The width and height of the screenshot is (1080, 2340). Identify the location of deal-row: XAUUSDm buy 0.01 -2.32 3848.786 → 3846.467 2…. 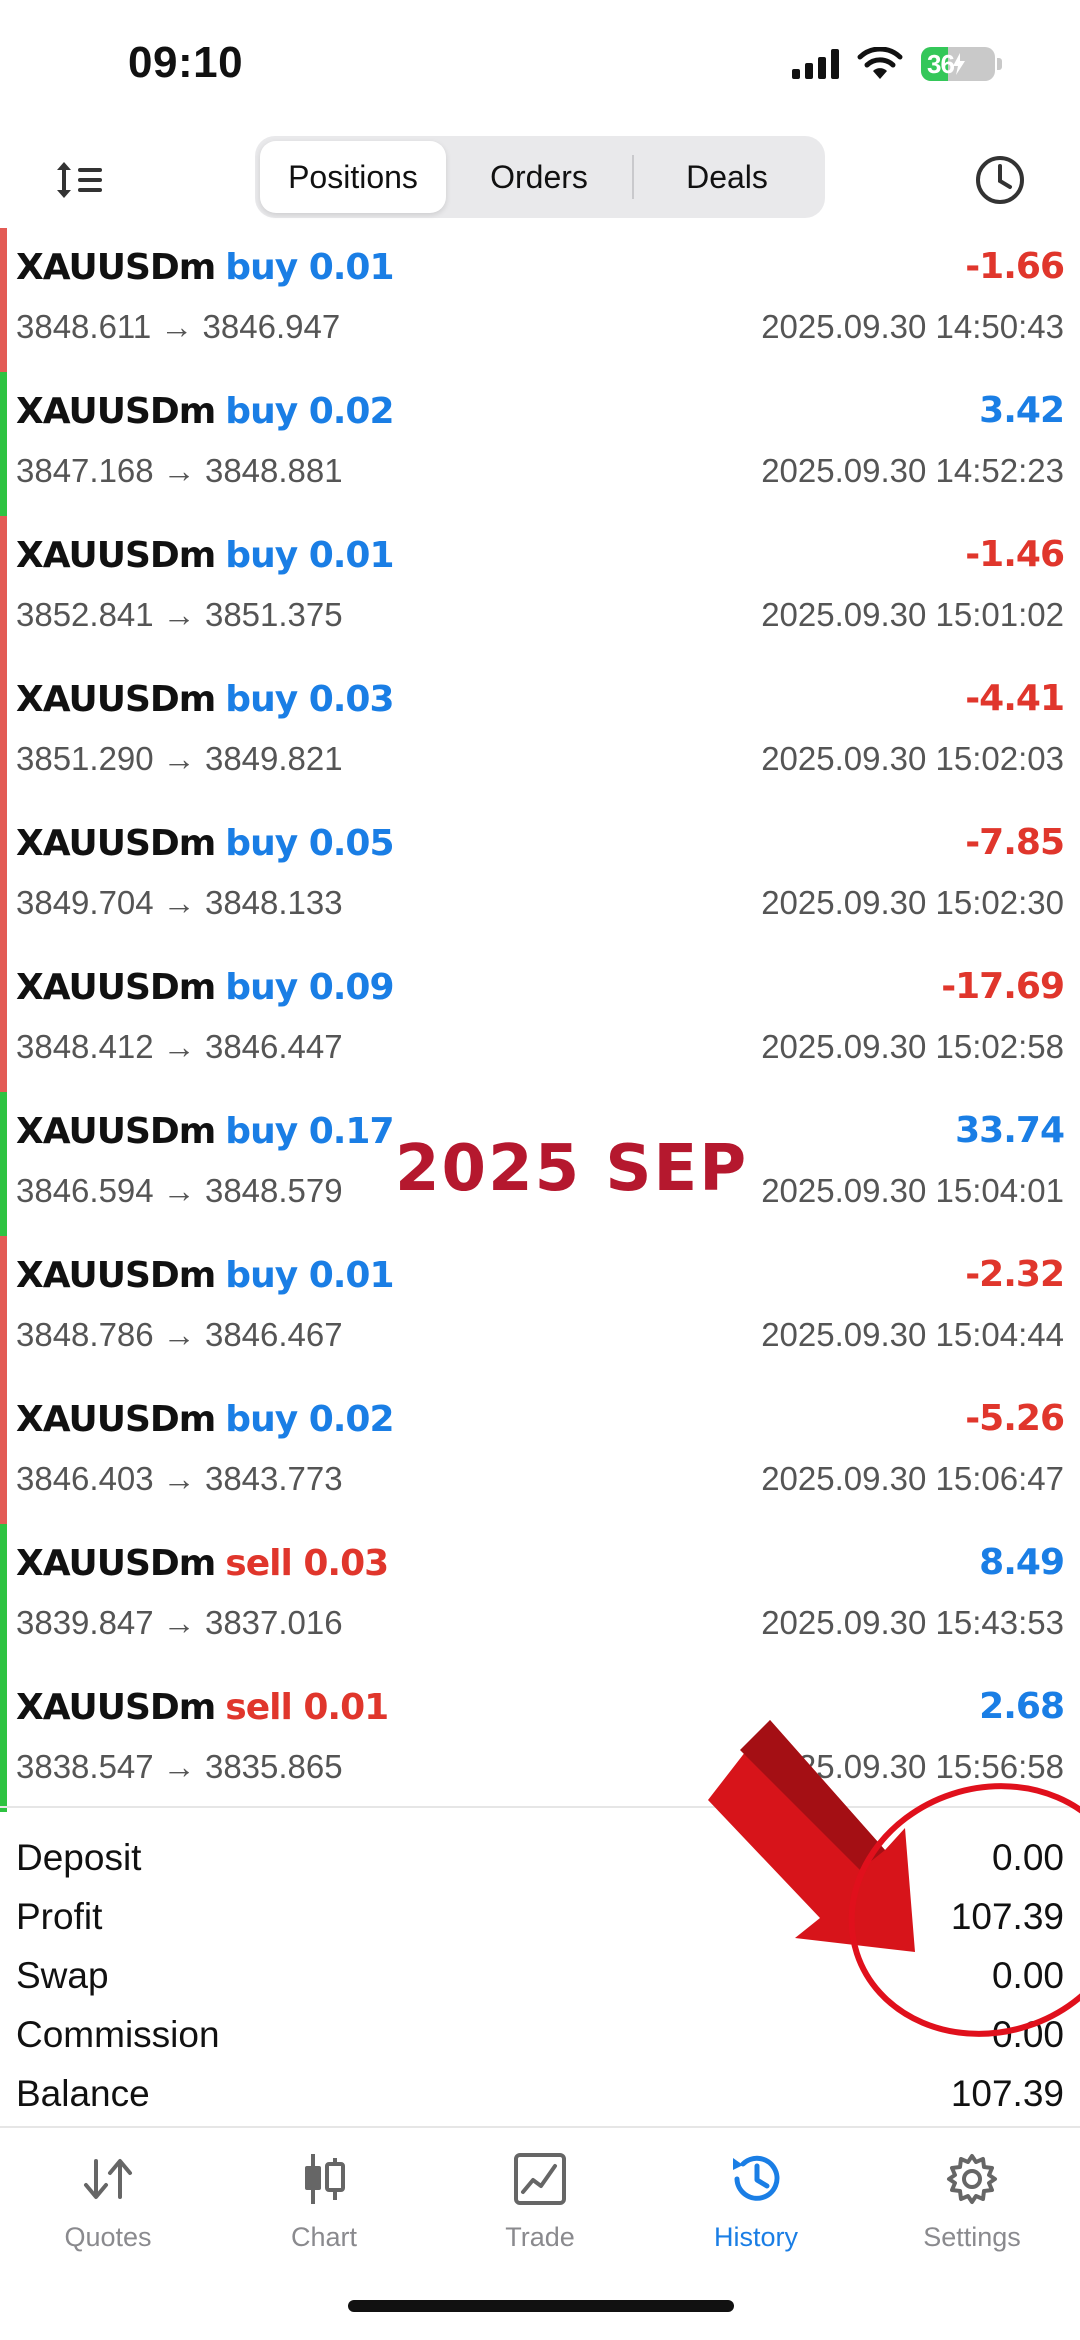
(540, 1308).